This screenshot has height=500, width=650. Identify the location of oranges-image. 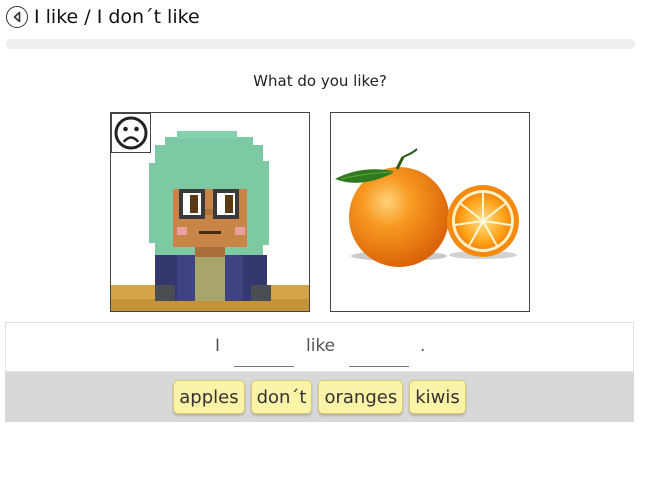
(427, 207).